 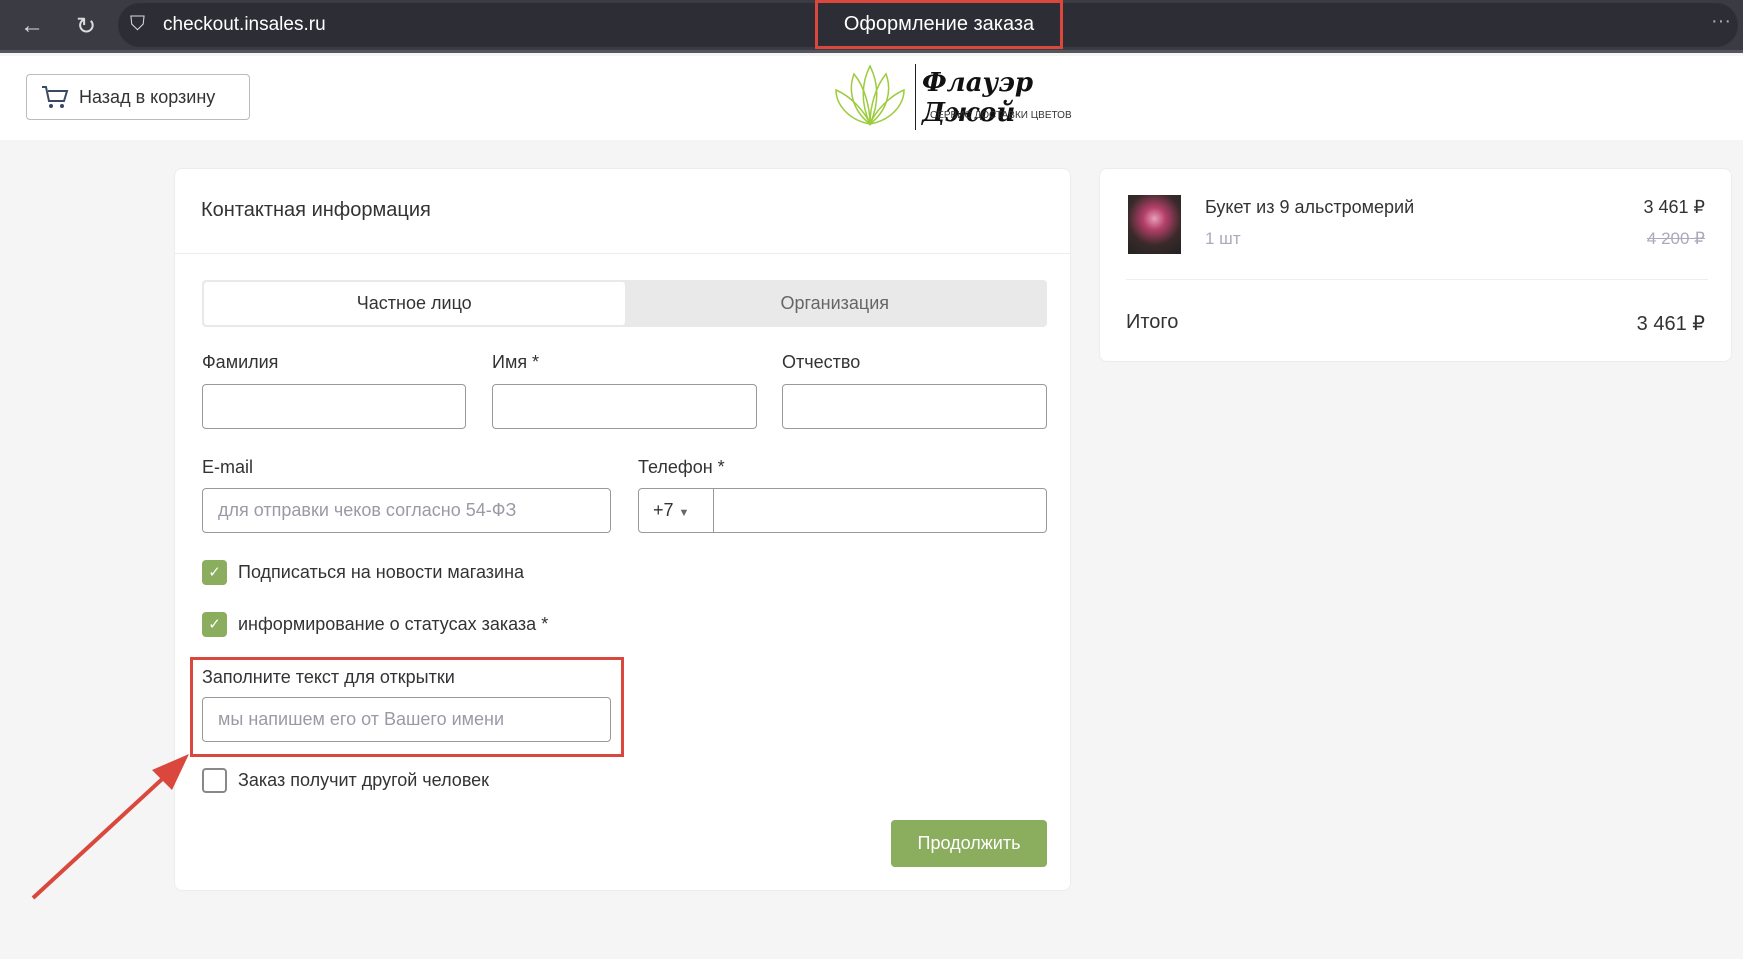 I want to click on product-image, so click(x=1154, y=224).